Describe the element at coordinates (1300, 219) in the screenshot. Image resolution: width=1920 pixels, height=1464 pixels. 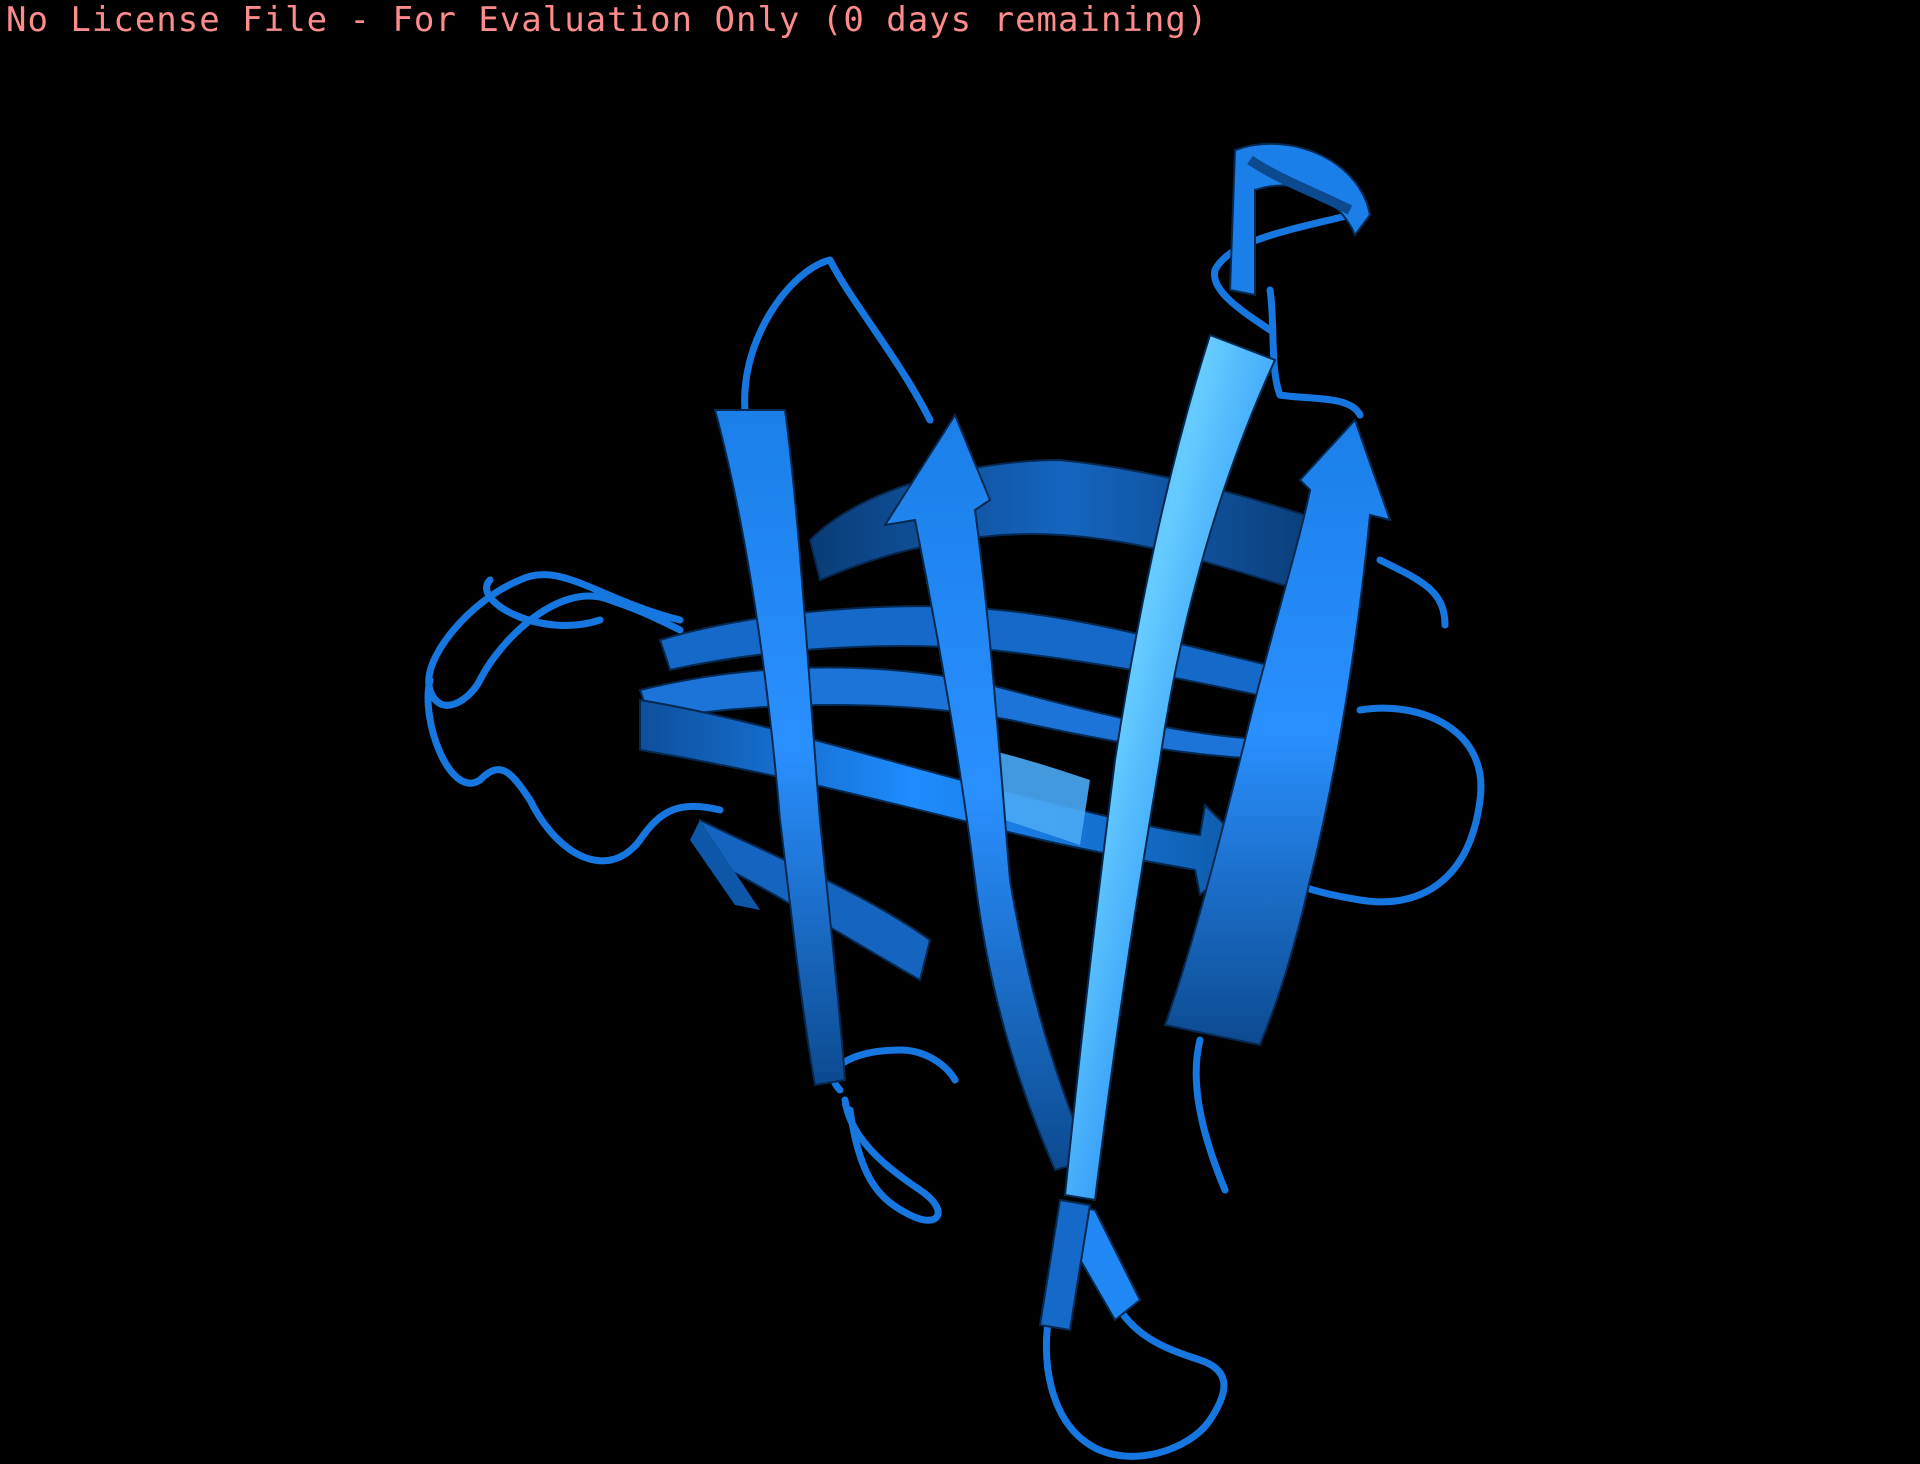
I see `helix-turn` at that location.